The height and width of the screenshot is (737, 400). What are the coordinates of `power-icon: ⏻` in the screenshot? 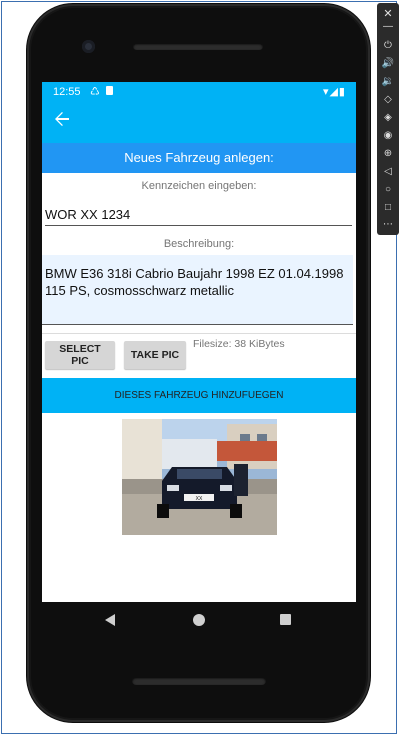 It's located at (388, 46).